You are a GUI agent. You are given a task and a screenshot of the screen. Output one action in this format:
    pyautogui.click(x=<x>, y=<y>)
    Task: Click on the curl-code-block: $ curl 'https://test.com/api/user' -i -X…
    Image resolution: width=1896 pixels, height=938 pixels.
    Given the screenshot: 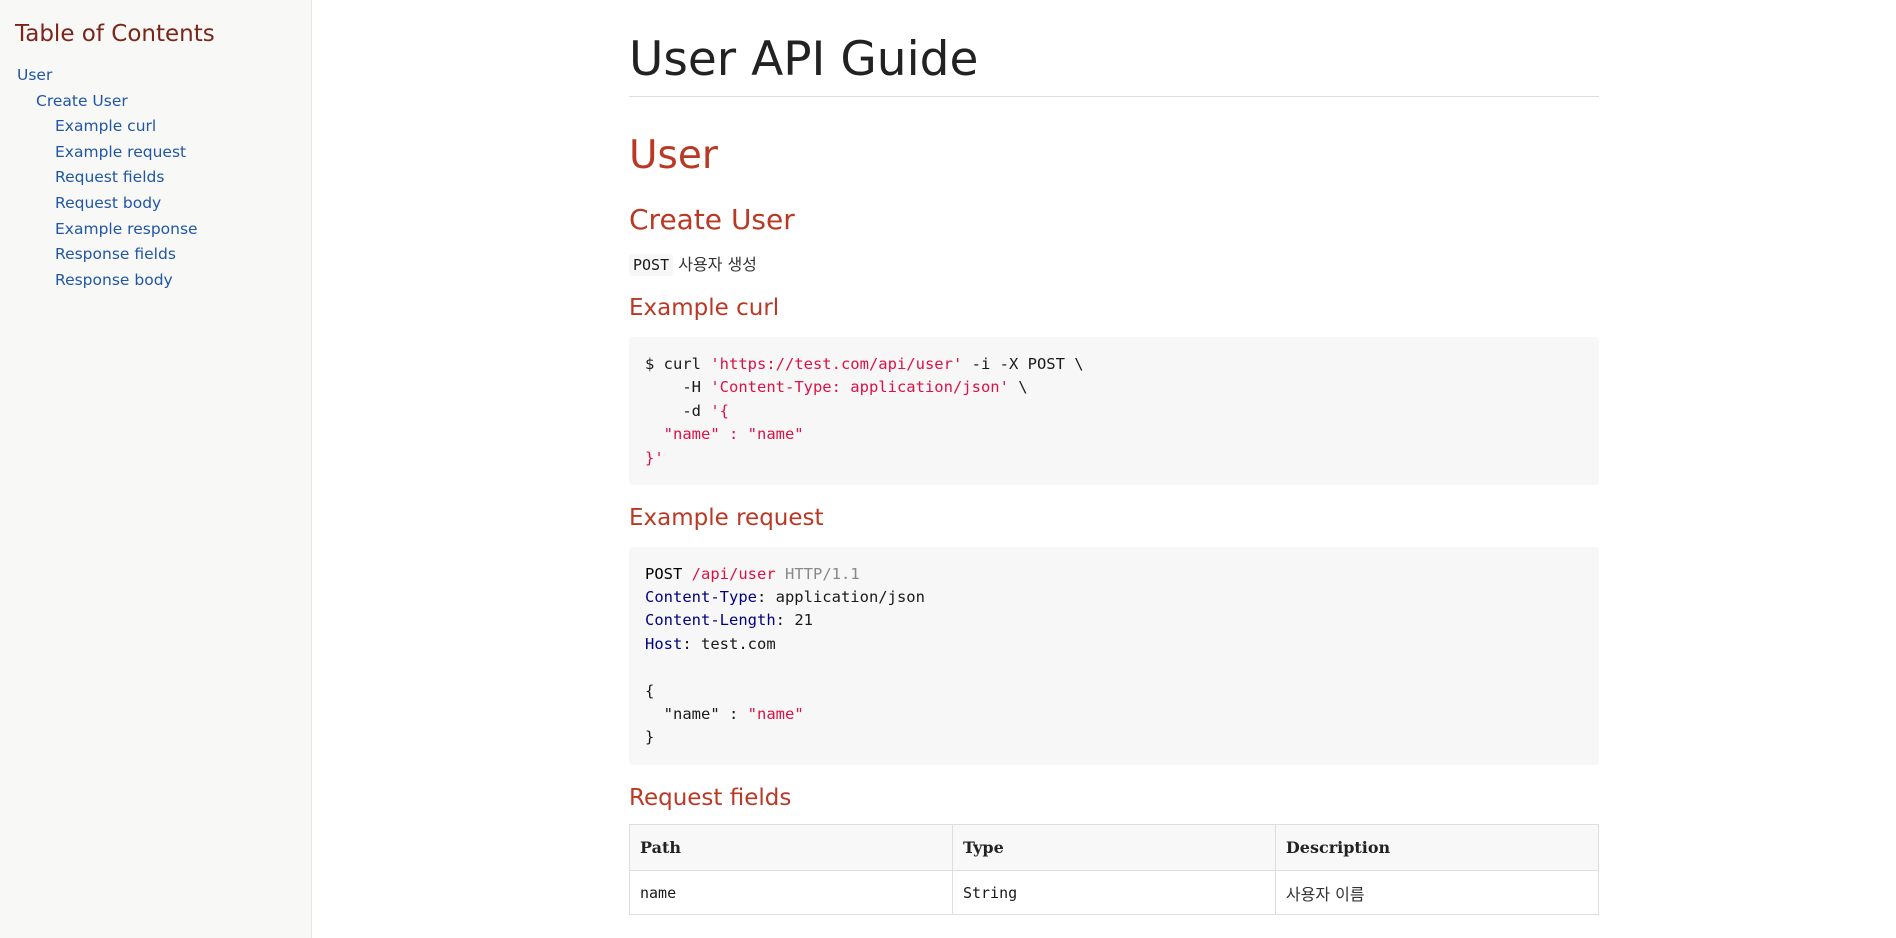 What is the action you would take?
    pyautogui.click(x=1114, y=410)
    